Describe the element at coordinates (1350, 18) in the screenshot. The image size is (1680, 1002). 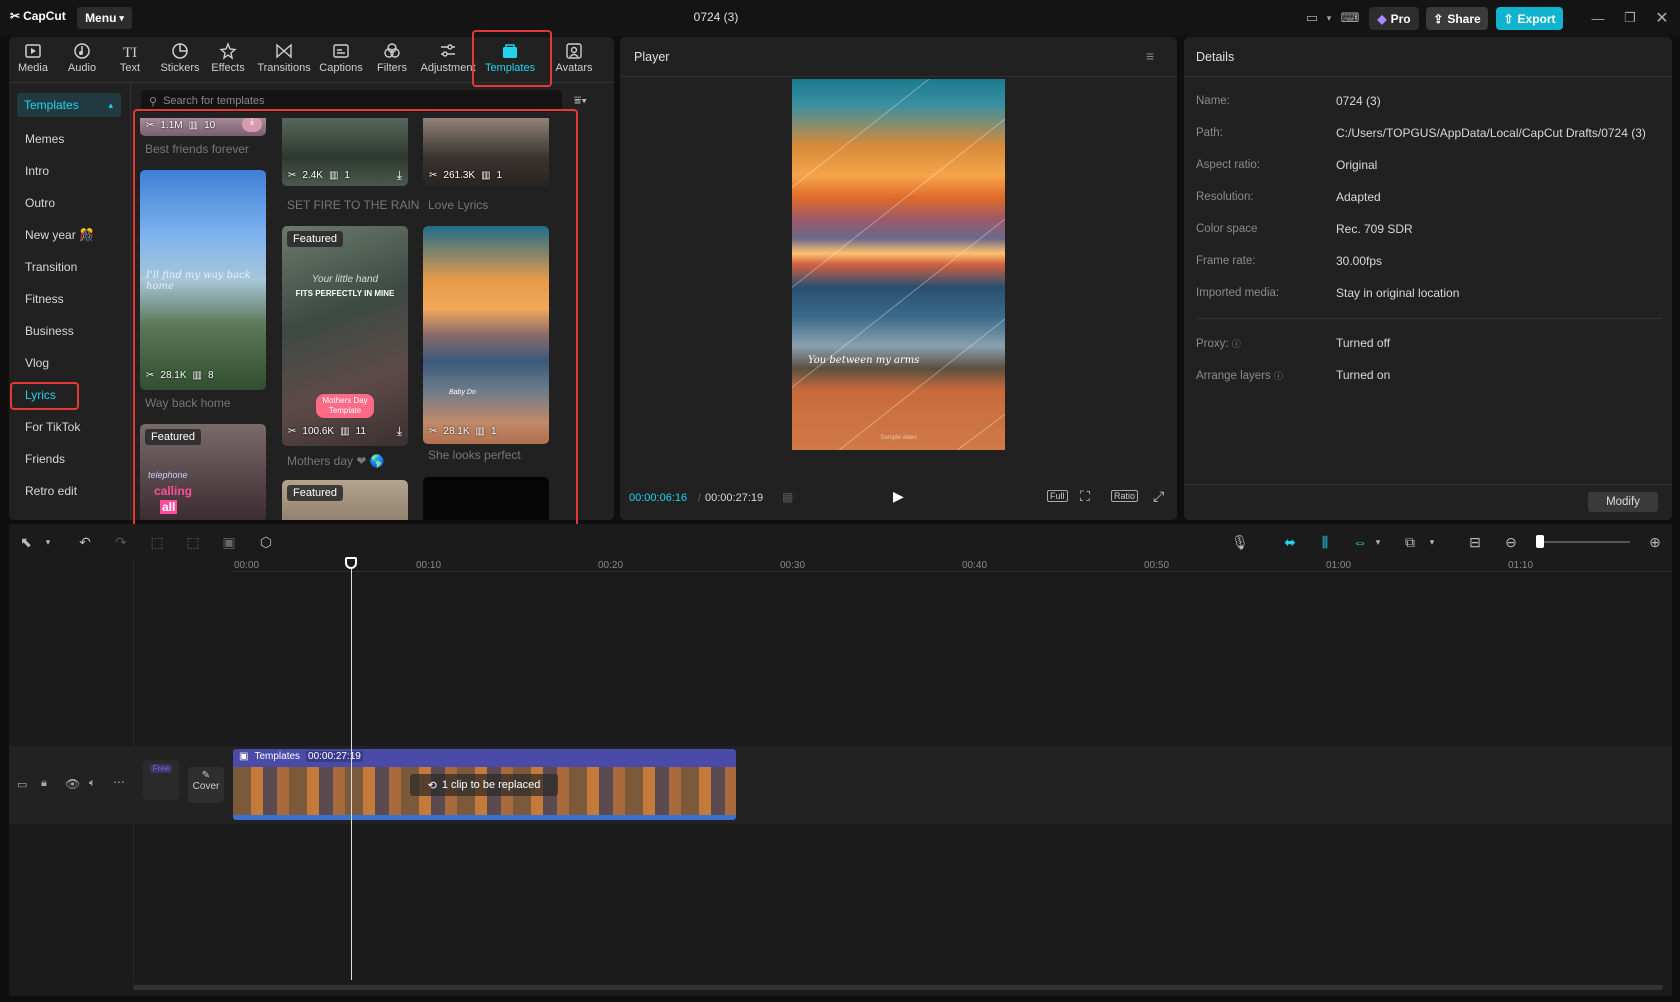
I see `shortcuts-icon: ⌨` at that location.